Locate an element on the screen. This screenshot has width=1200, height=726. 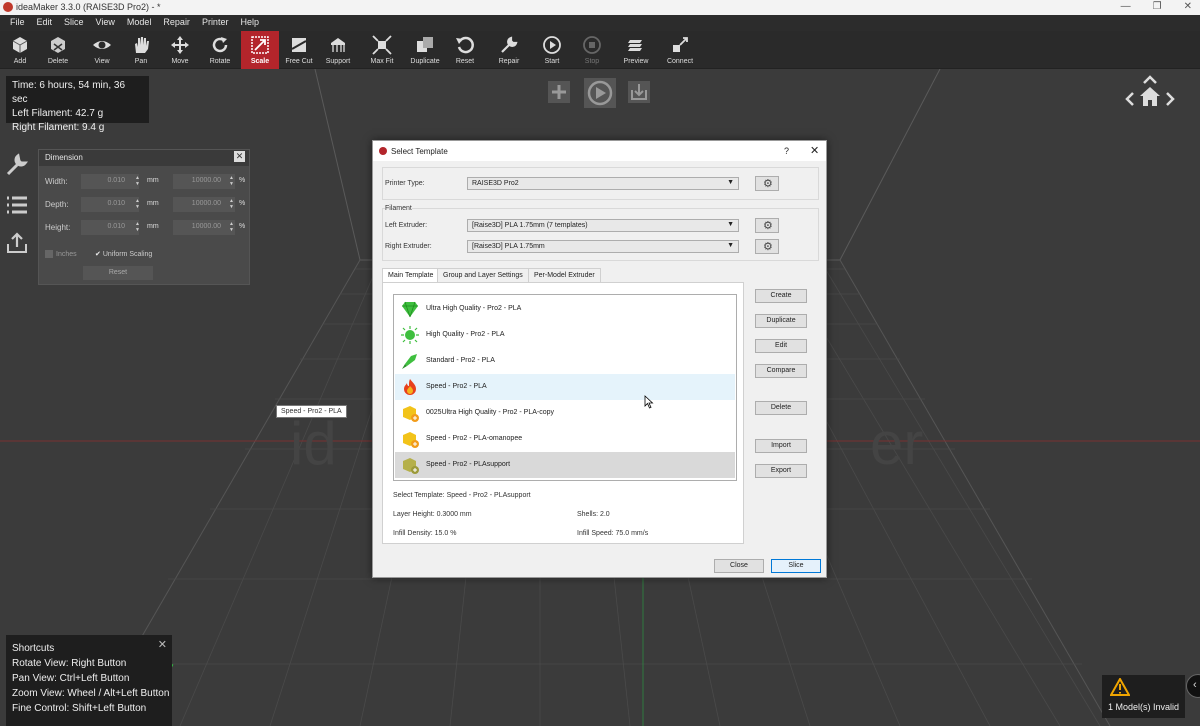
depth-pct-spinner: ▲ ▼ is located at coordinates (232, 204).